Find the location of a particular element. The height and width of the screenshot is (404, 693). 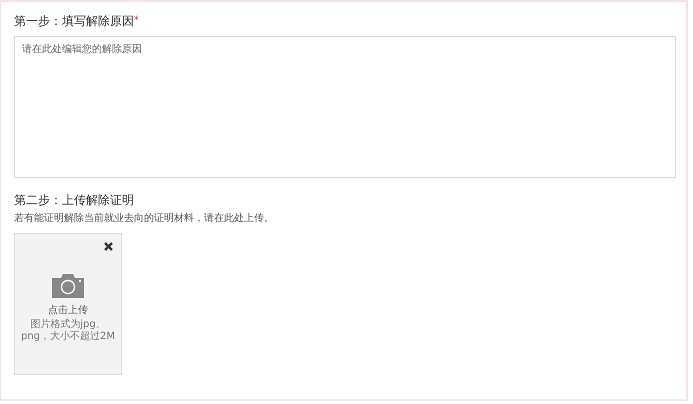

upload-hint: 图片格式为jpg、png，大小不超过2M is located at coordinates (68, 331).